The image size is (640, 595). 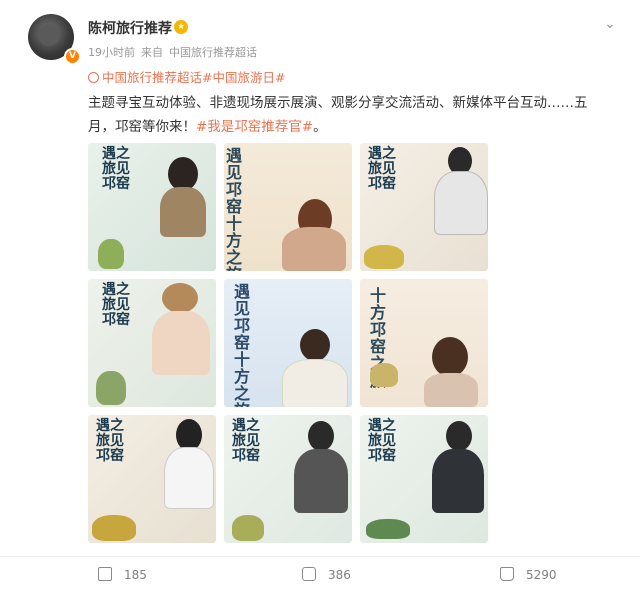 I want to click on comment-icon, so click(x=309, y=574).